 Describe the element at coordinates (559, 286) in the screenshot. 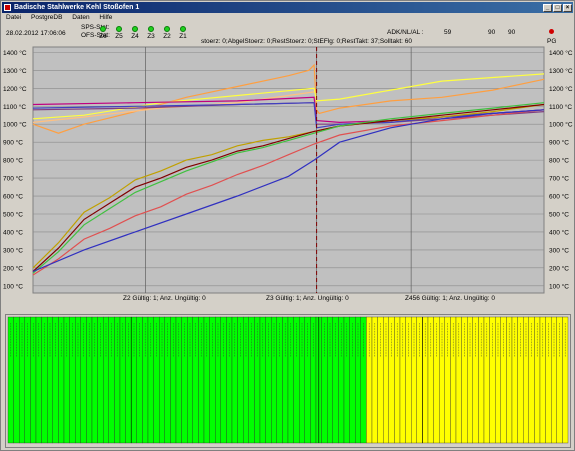

I see `y-tick-label-right: 100 °C` at that location.